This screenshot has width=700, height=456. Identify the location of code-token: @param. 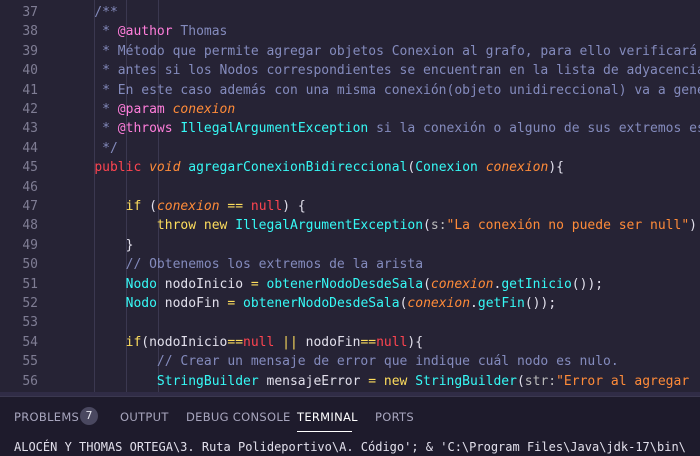
(141, 109).